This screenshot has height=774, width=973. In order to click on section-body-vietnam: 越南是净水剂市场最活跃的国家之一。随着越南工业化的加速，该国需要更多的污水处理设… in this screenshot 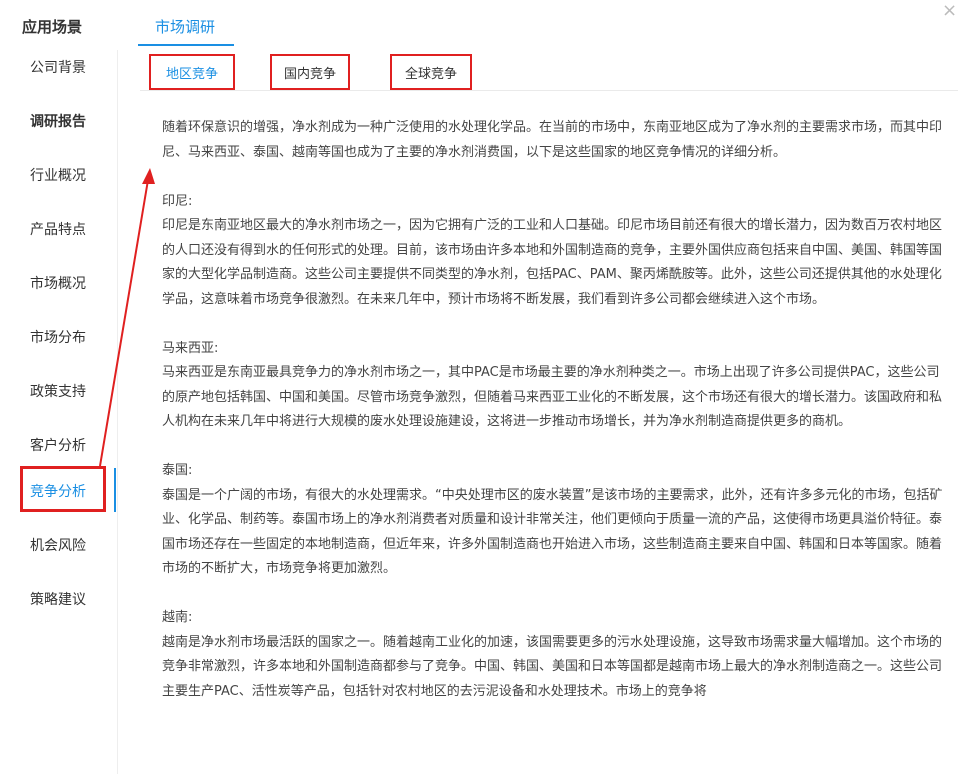, I will do `click(552, 666)`.